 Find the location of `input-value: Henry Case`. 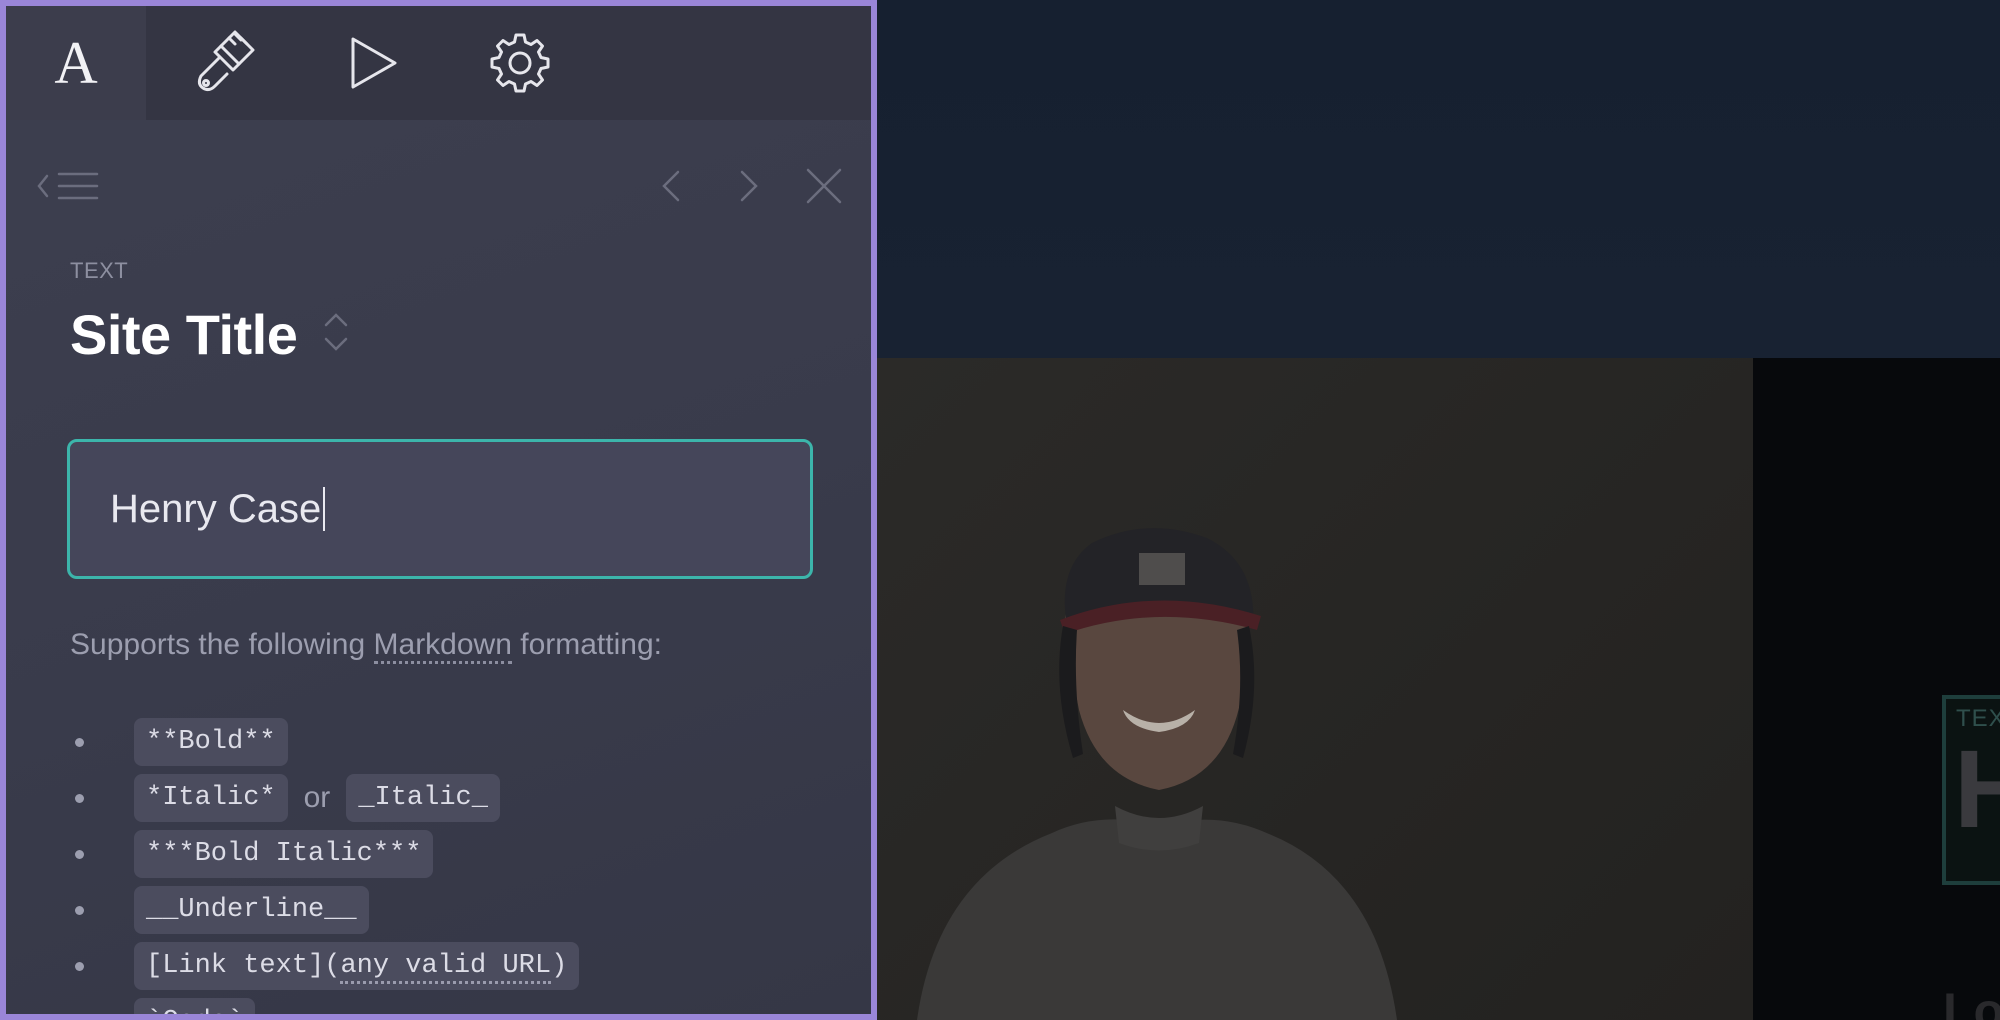

input-value: Henry Case is located at coordinates (216, 508).